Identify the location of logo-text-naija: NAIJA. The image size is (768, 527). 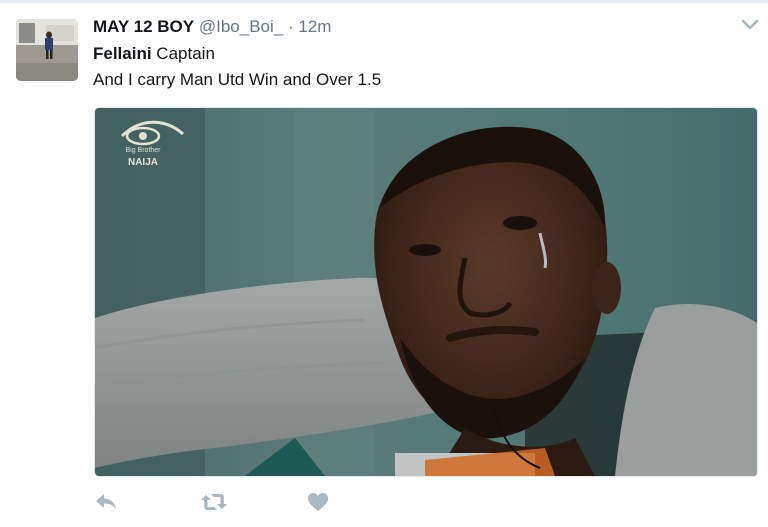
(143, 162).